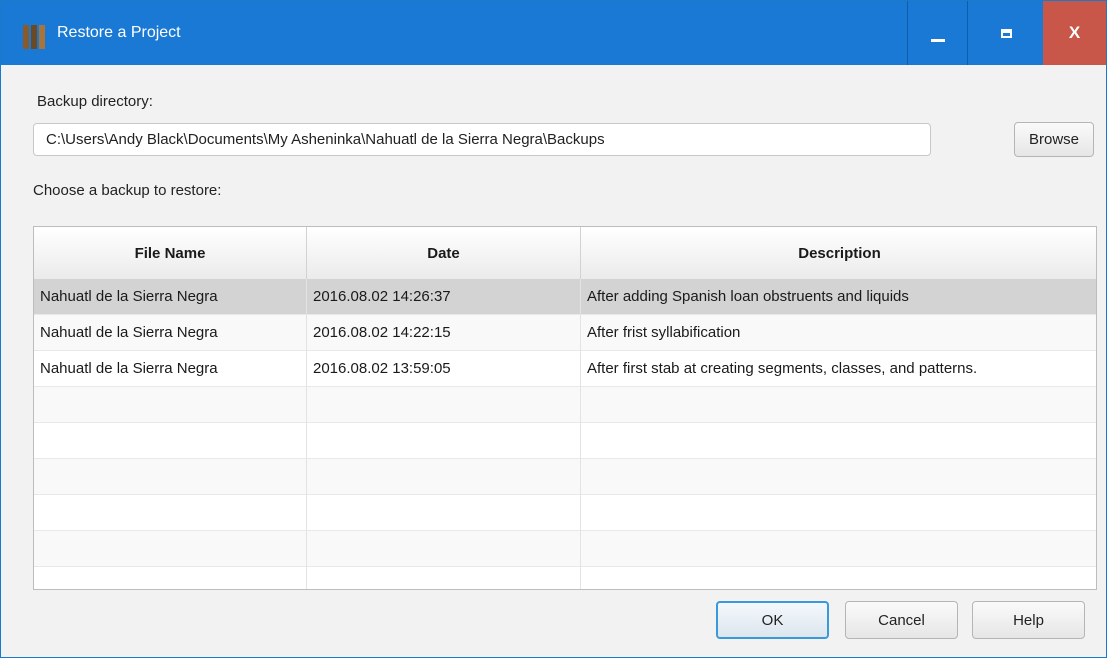  Describe the element at coordinates (664, 332) in the screenshot. I see `cell-description: After frist syllabification` at that location.